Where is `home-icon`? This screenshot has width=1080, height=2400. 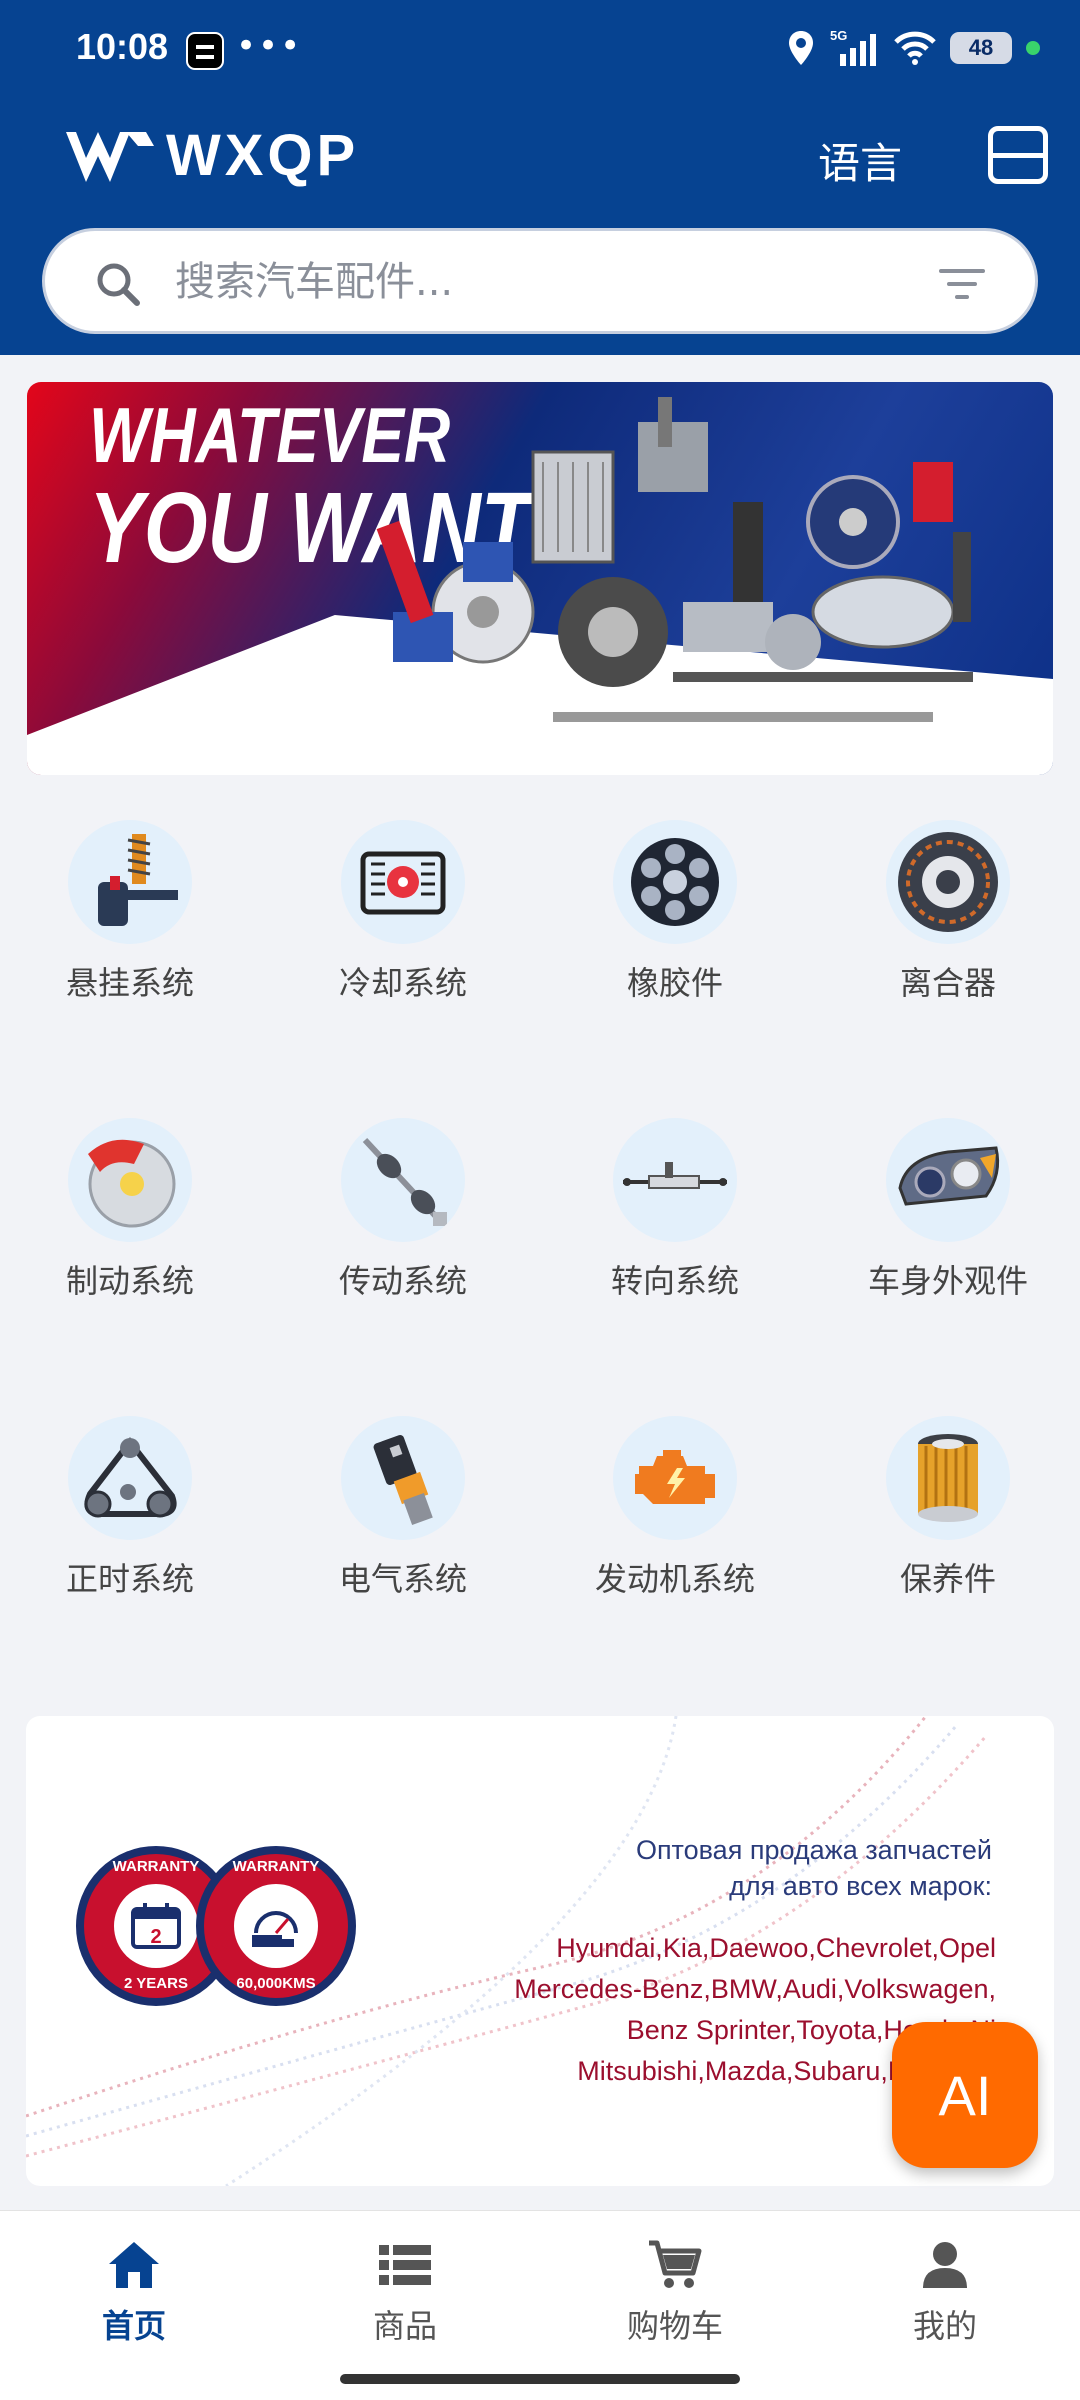 home-icon is located at coordinates (134, 2265).